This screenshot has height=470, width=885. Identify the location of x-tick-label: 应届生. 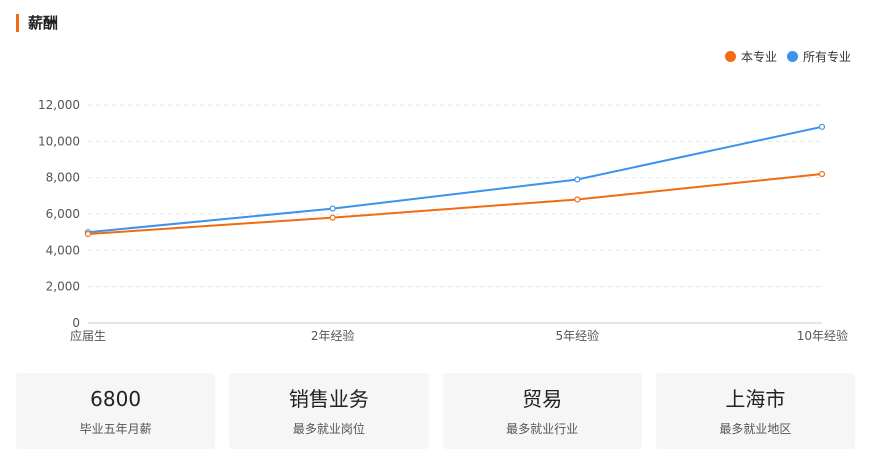
(88, 335).